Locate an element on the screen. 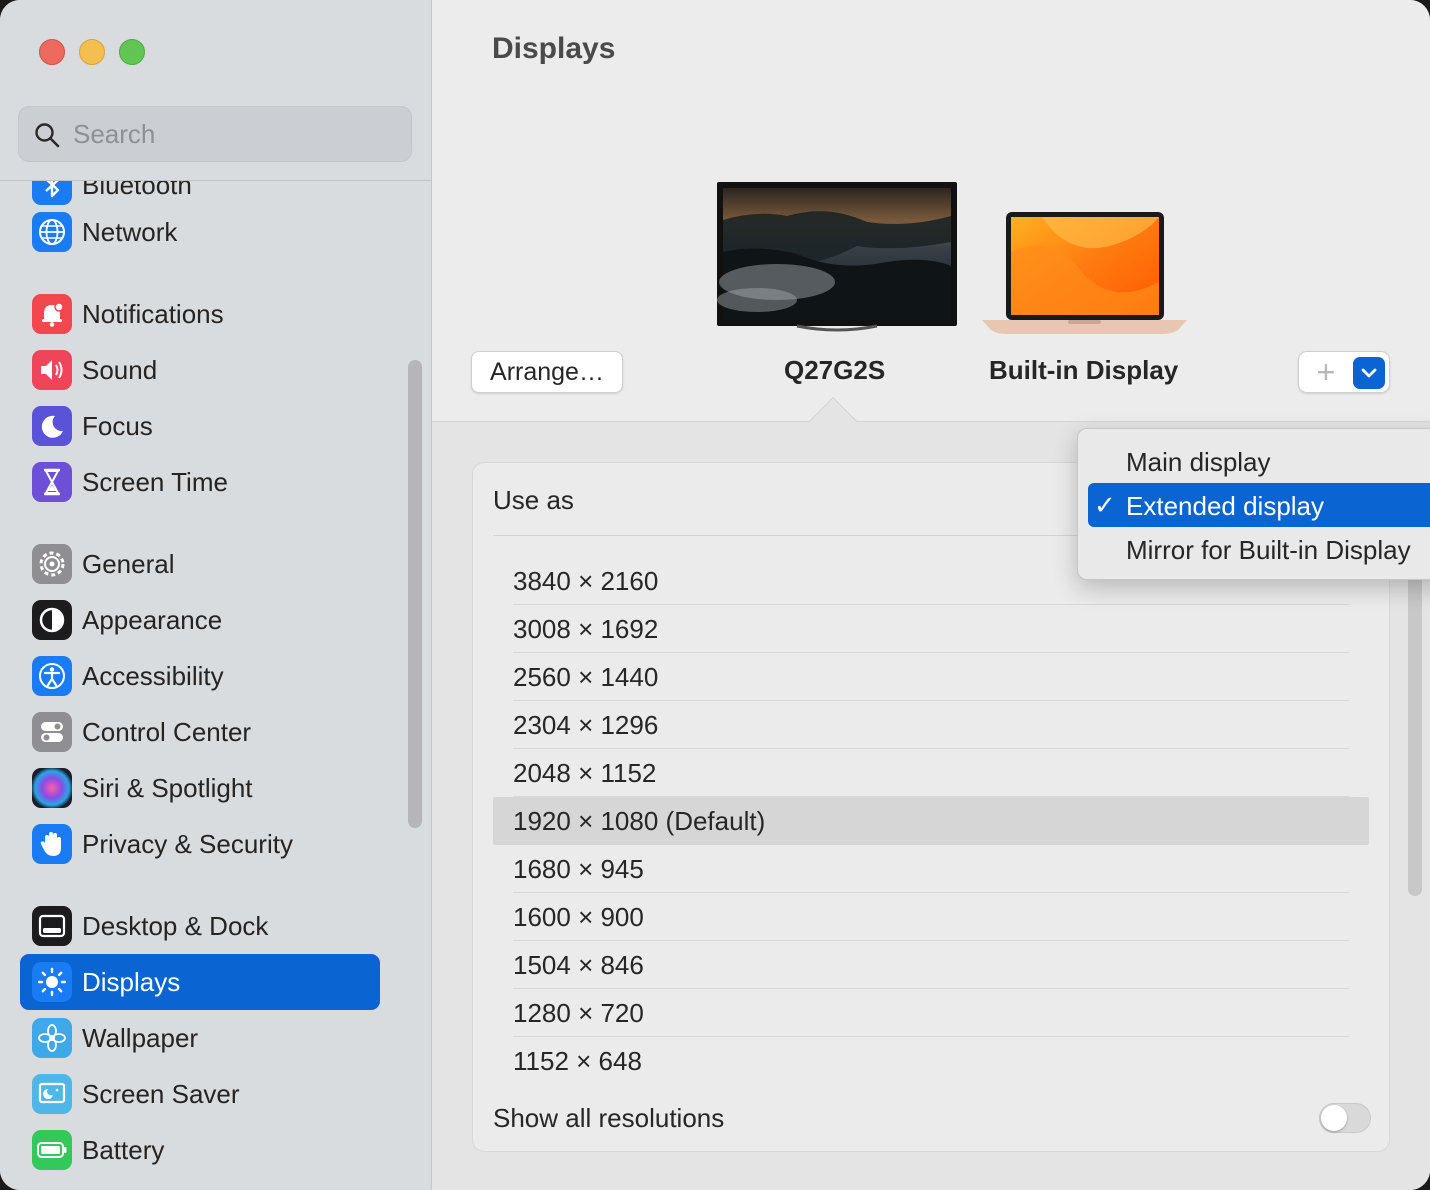 This screenshot has height=1190, width=1430. resolution-label: 1280 × 720 is located at coordinates (578, 1013).